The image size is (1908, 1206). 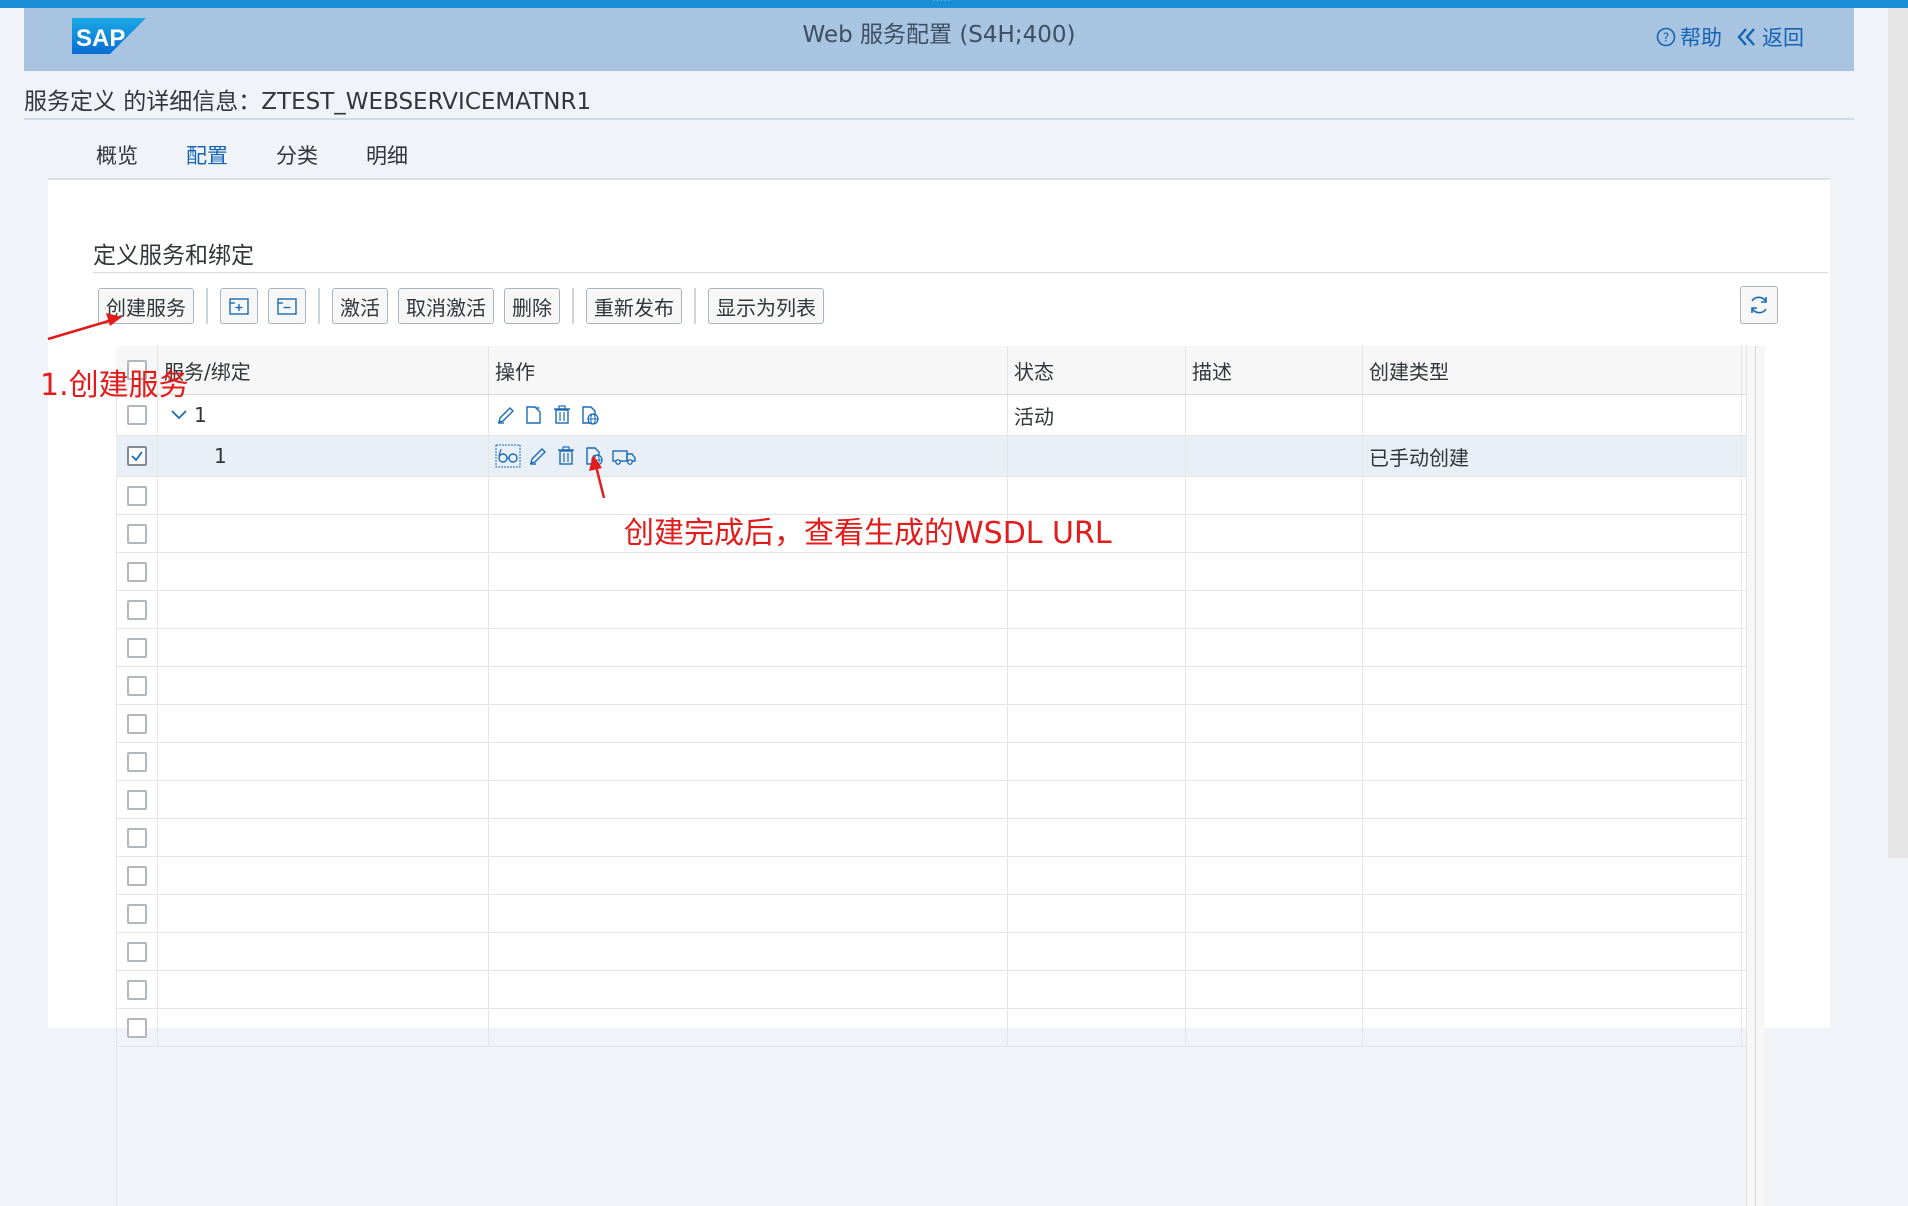 I want to click on scrollbar-thumb, so click(x=1898, y=433).